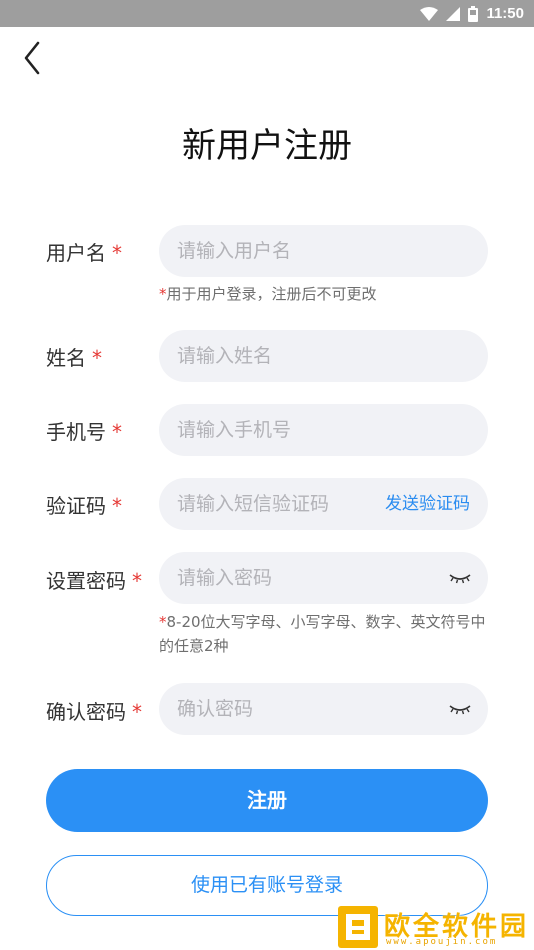 This screenshot has width=534, height=950. What do you see at coordinates (505, 13) in the screenshot?
I see `status-time: 11:50` at bounding box center [505, 13].